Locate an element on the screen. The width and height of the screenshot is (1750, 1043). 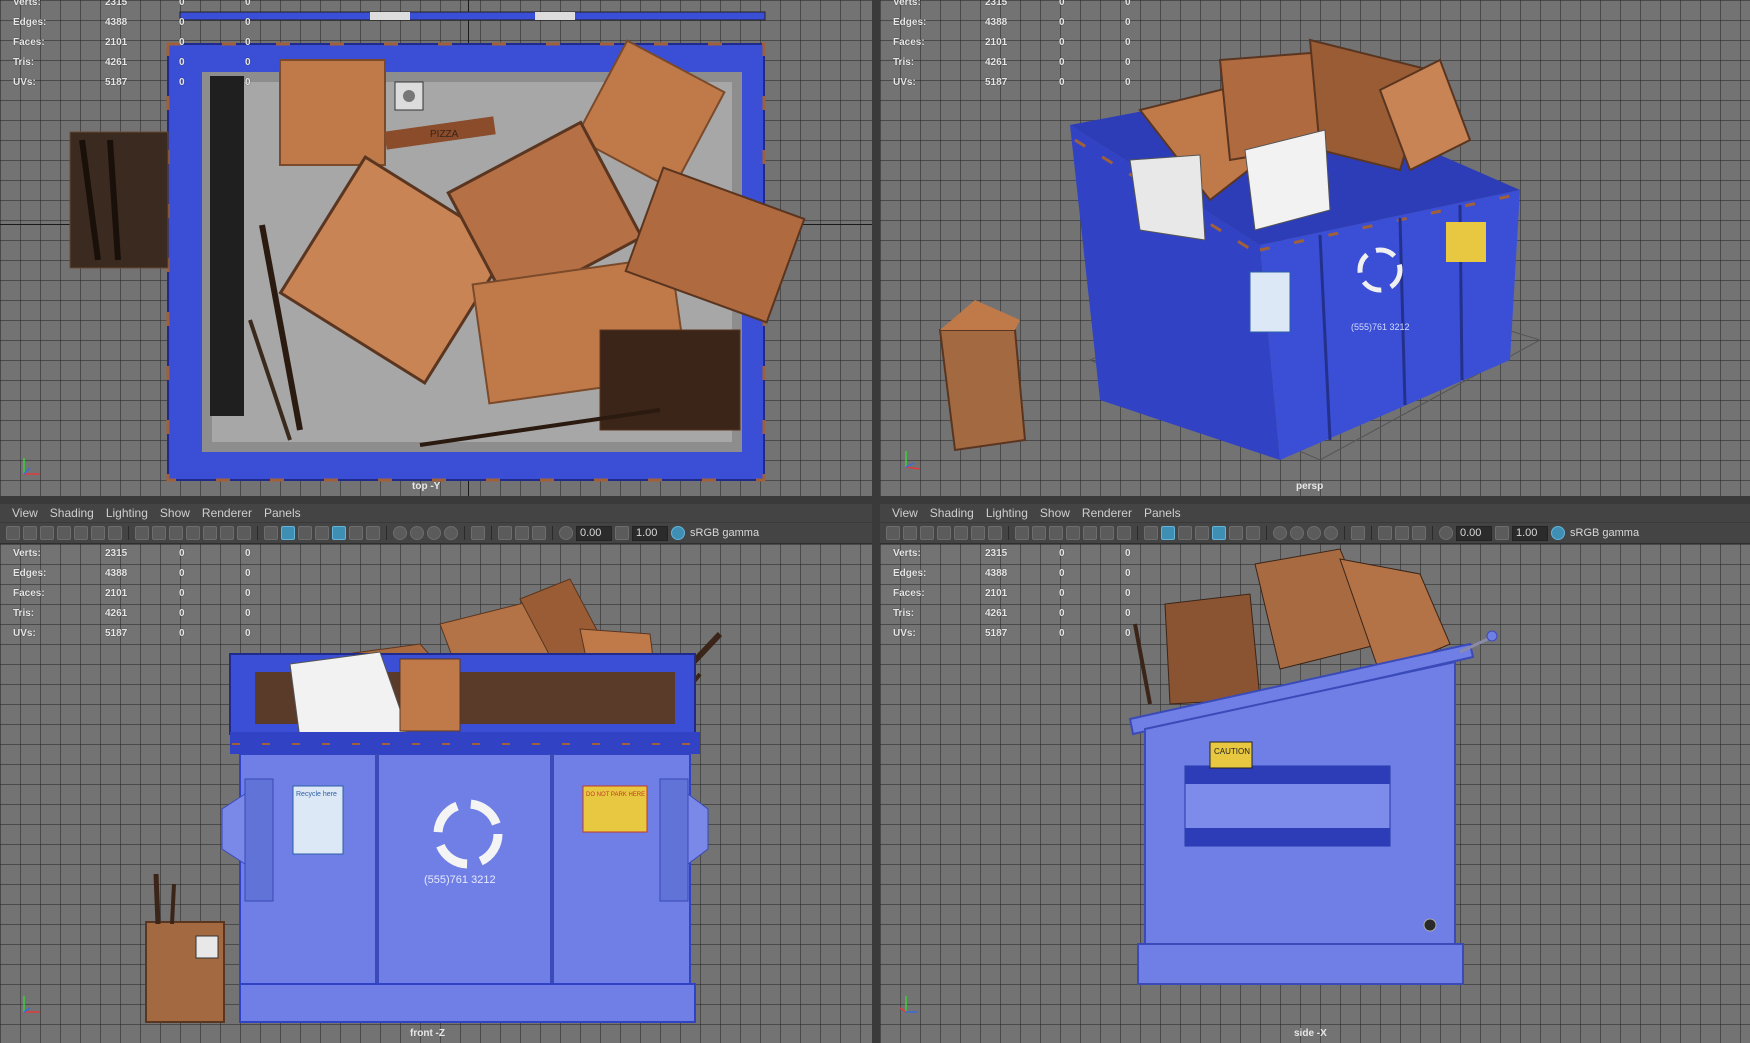
viewport-splitter-horizontal is located at coordinates (875, 500).